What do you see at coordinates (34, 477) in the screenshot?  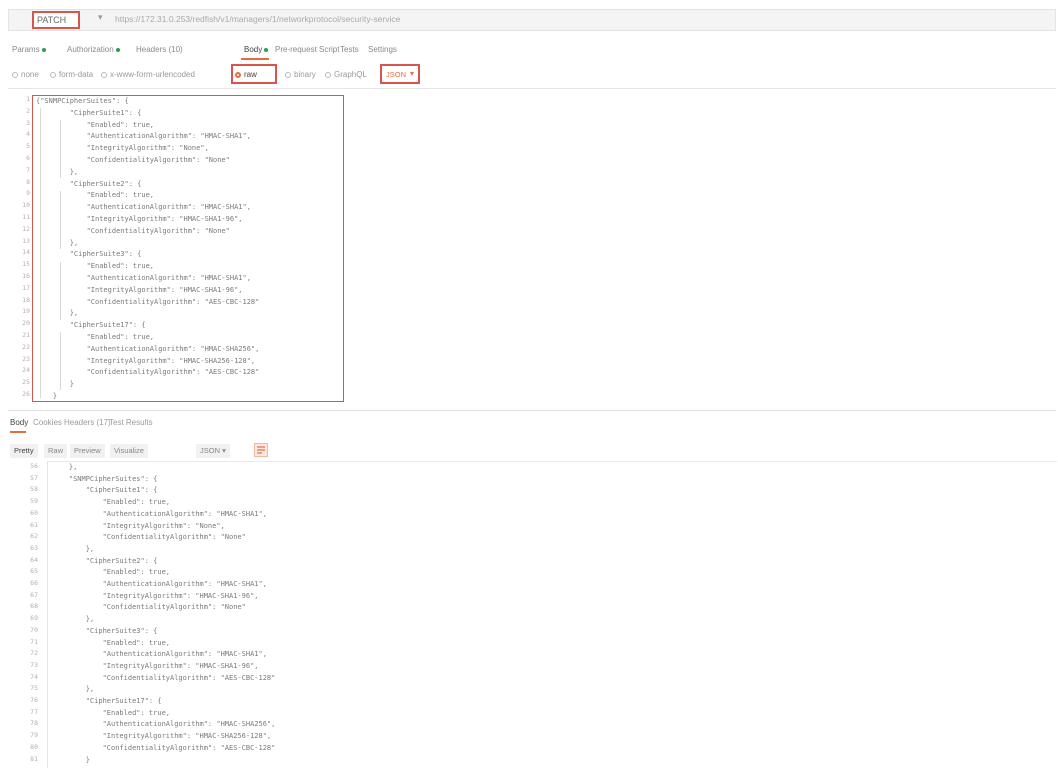 I see `line-number: 57` at bounding box center [34, 477].